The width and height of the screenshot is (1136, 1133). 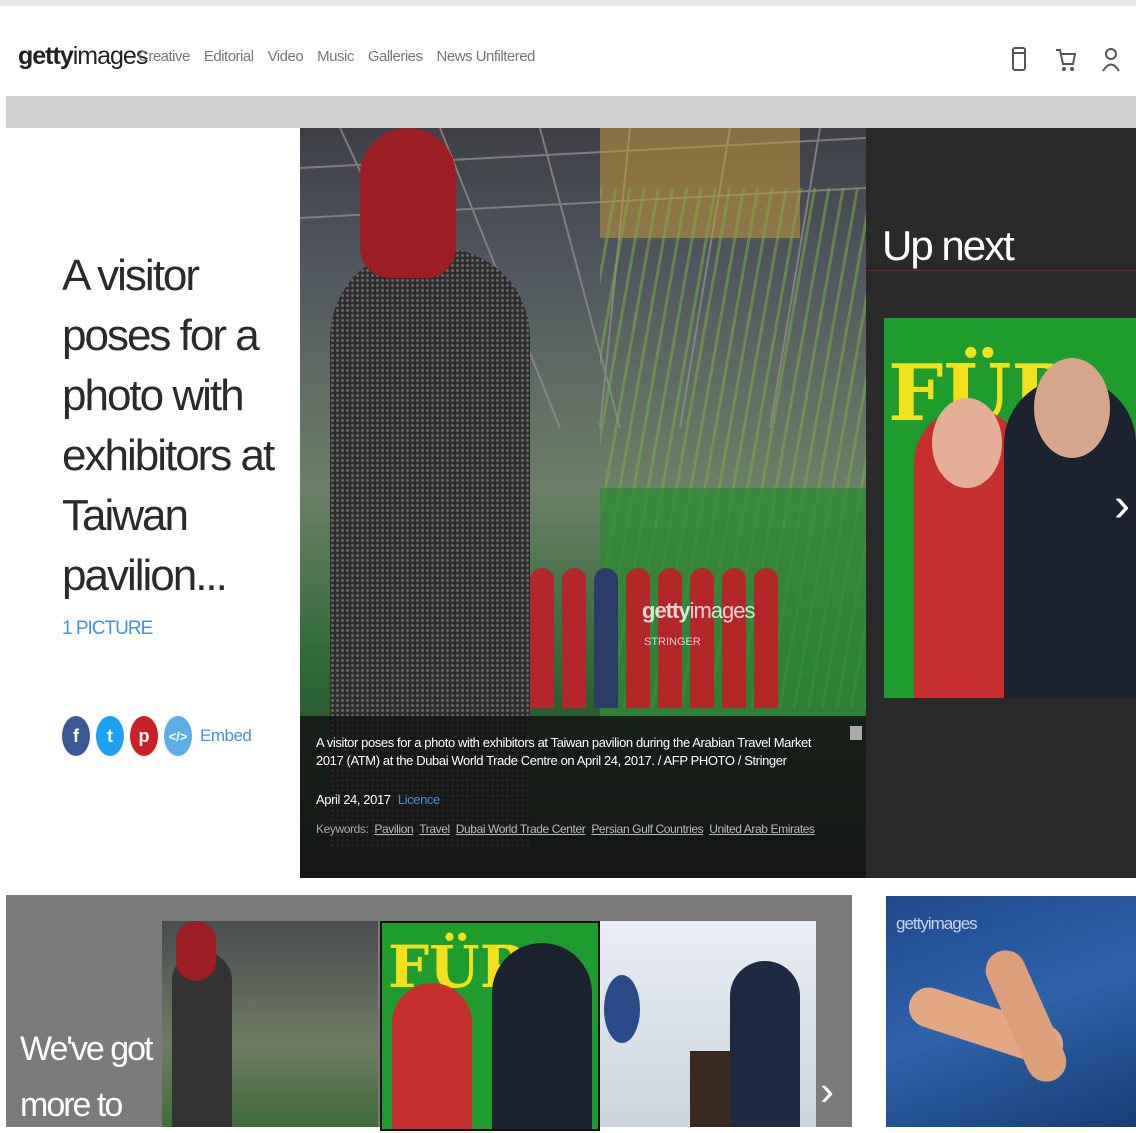 I want to click on logo-bold: getty, so click(x=46, y=56).